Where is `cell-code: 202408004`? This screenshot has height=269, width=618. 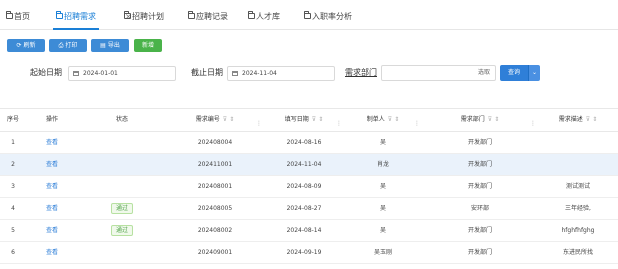 cell-code: 202408004 is located at coordinates (215, 143).